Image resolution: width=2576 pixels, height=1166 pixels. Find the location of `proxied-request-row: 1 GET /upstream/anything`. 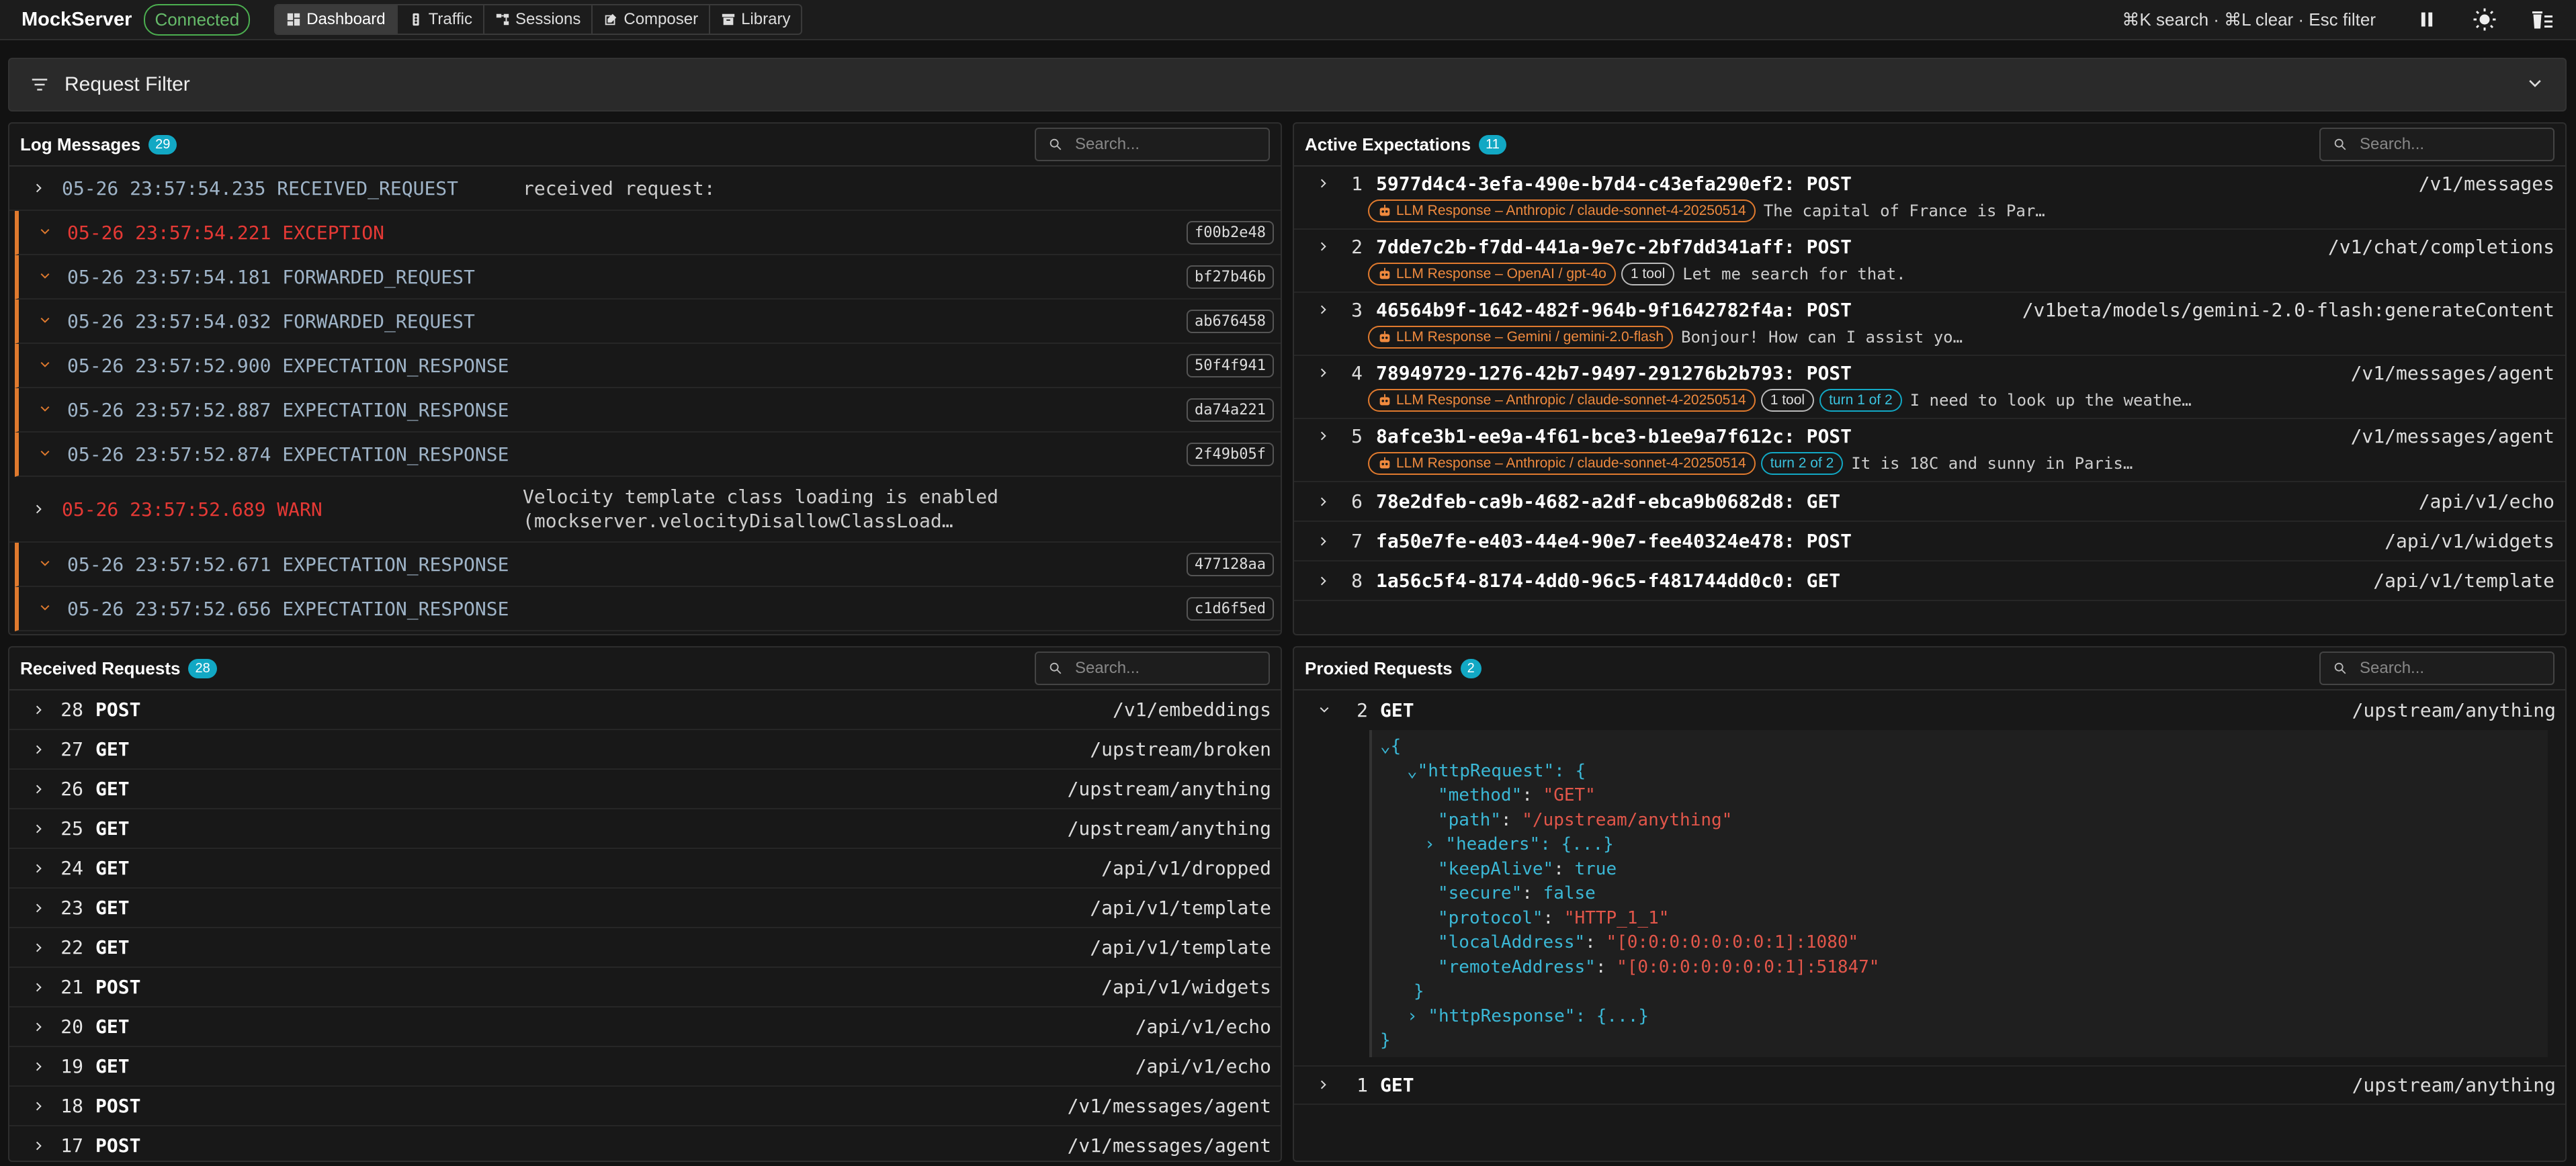

proxied-request-row: 1 GET /upstream/anything is located at coordinates (1929, 1085).